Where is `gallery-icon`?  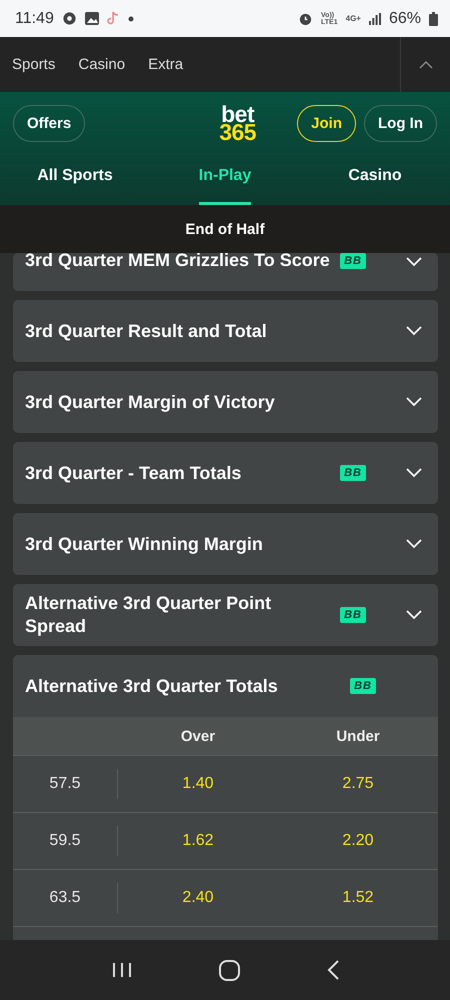
gallery-icon is located at coordinates (91, 18).